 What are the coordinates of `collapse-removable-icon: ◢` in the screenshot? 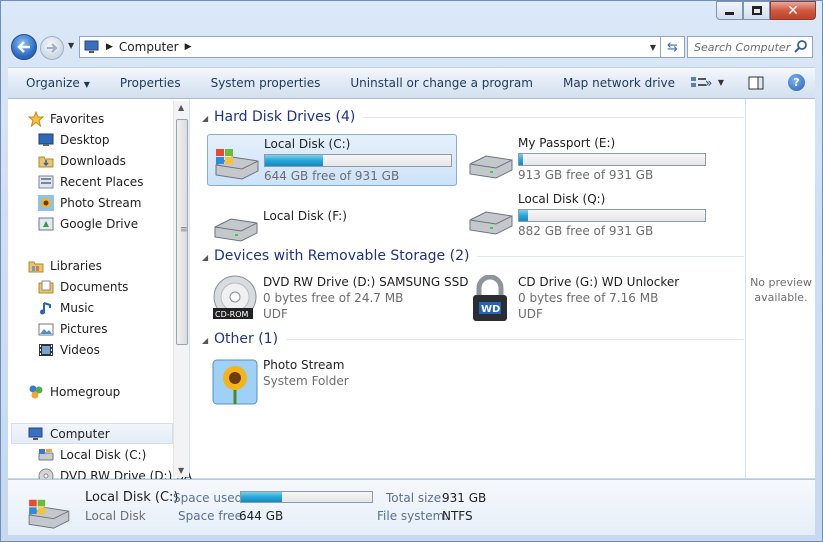 It's located at (205, 257).